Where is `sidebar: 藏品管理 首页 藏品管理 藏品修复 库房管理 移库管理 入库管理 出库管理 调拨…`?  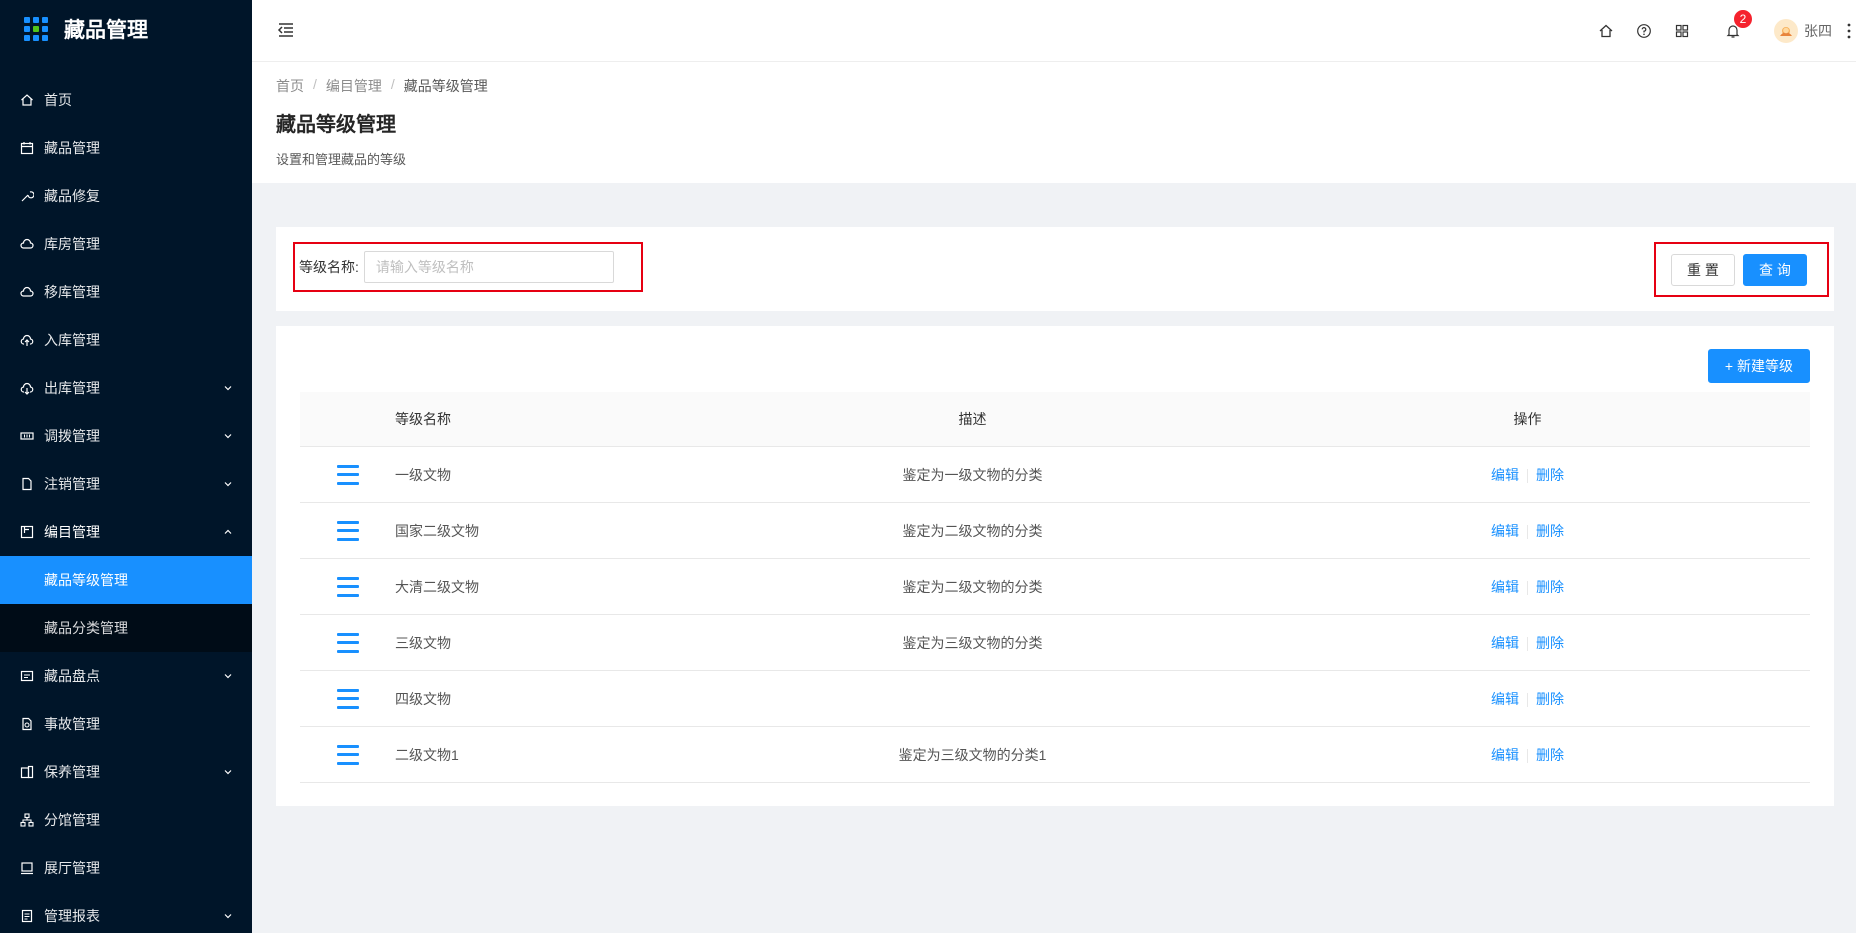
sidebar: 藏品管理 首页 藏品管理 藏品修复 库房管理 移库管理 入库管理 出库管理 调拨… is located at coordinates (126, 466).